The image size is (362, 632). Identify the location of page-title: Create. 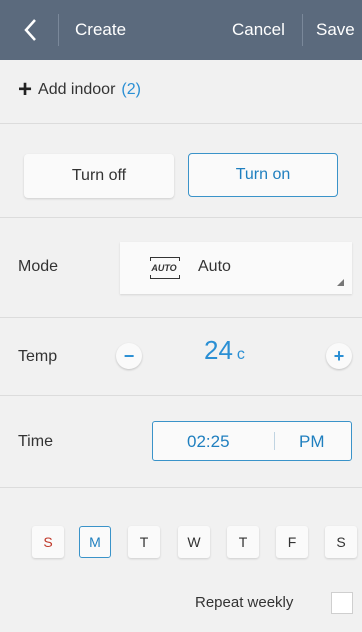
(101, 29).